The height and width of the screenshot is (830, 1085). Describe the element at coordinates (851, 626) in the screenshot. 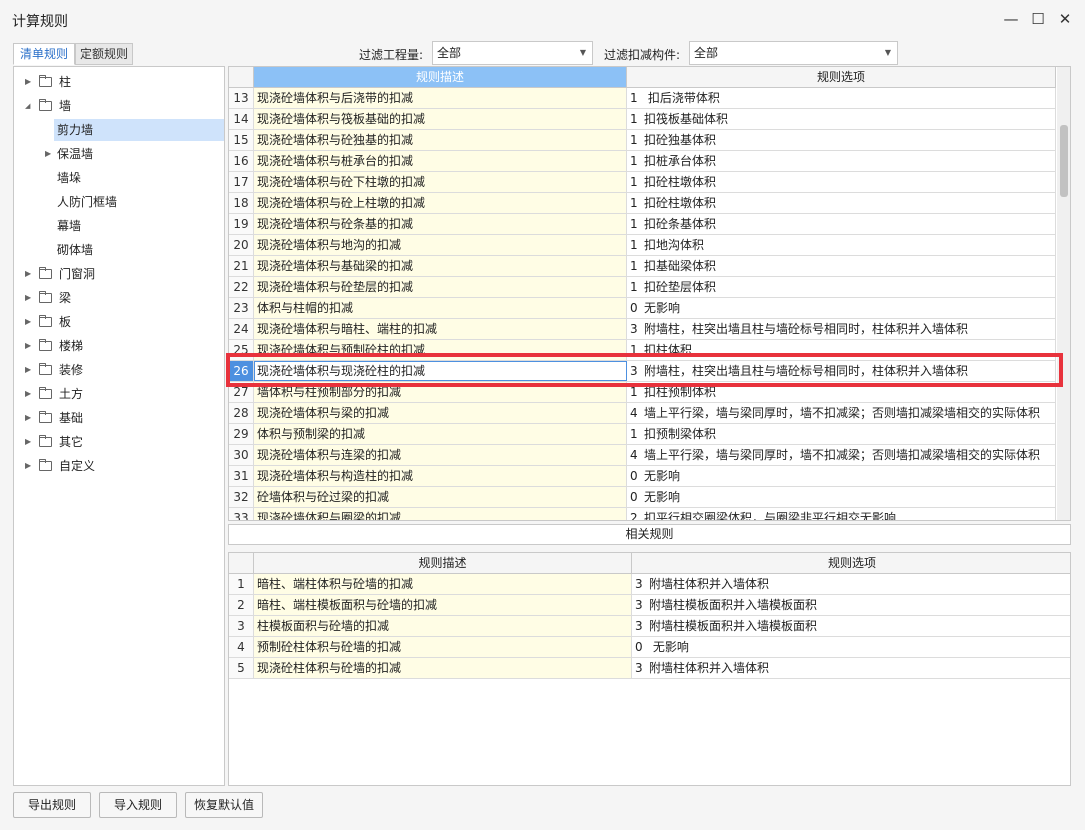

I see `rule-option: 3 附墙柱模板面积并入墙模板面积` at that location.